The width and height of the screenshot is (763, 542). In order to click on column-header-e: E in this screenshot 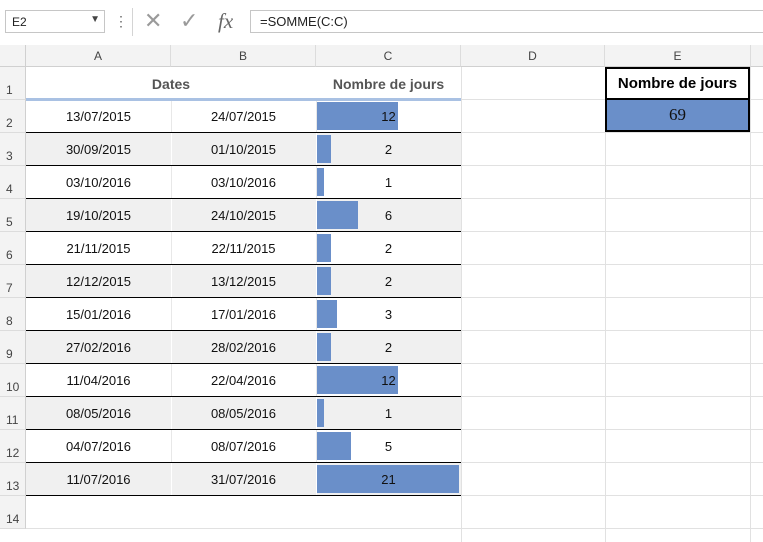, I will do `click(678, 56)`.